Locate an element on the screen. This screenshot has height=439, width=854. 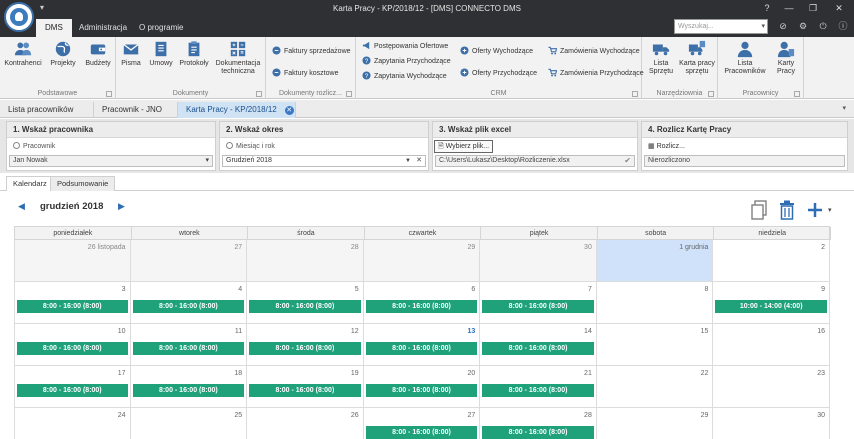
add-dropdown-icon: ▾ is located at coordinates (830, 210).